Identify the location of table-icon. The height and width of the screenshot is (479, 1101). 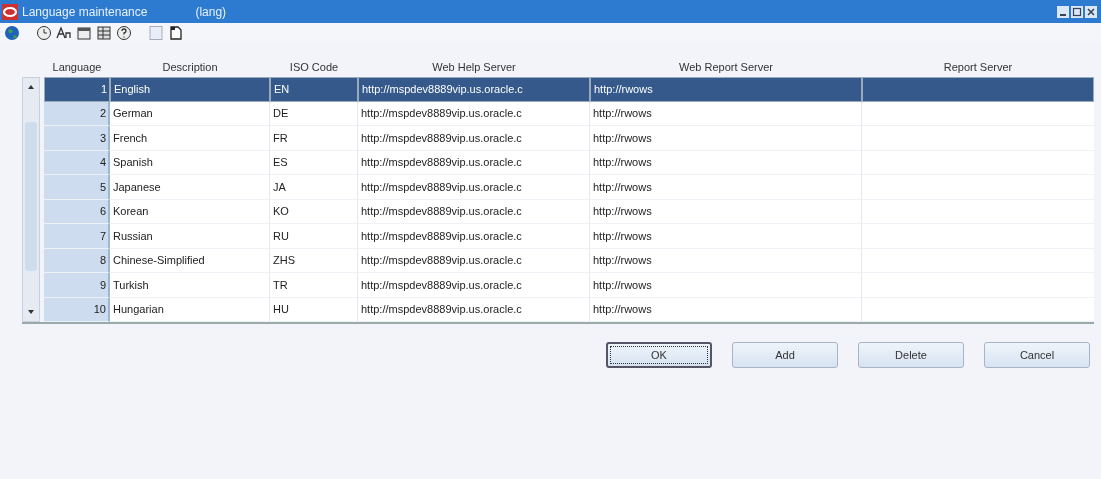
(104, 33).